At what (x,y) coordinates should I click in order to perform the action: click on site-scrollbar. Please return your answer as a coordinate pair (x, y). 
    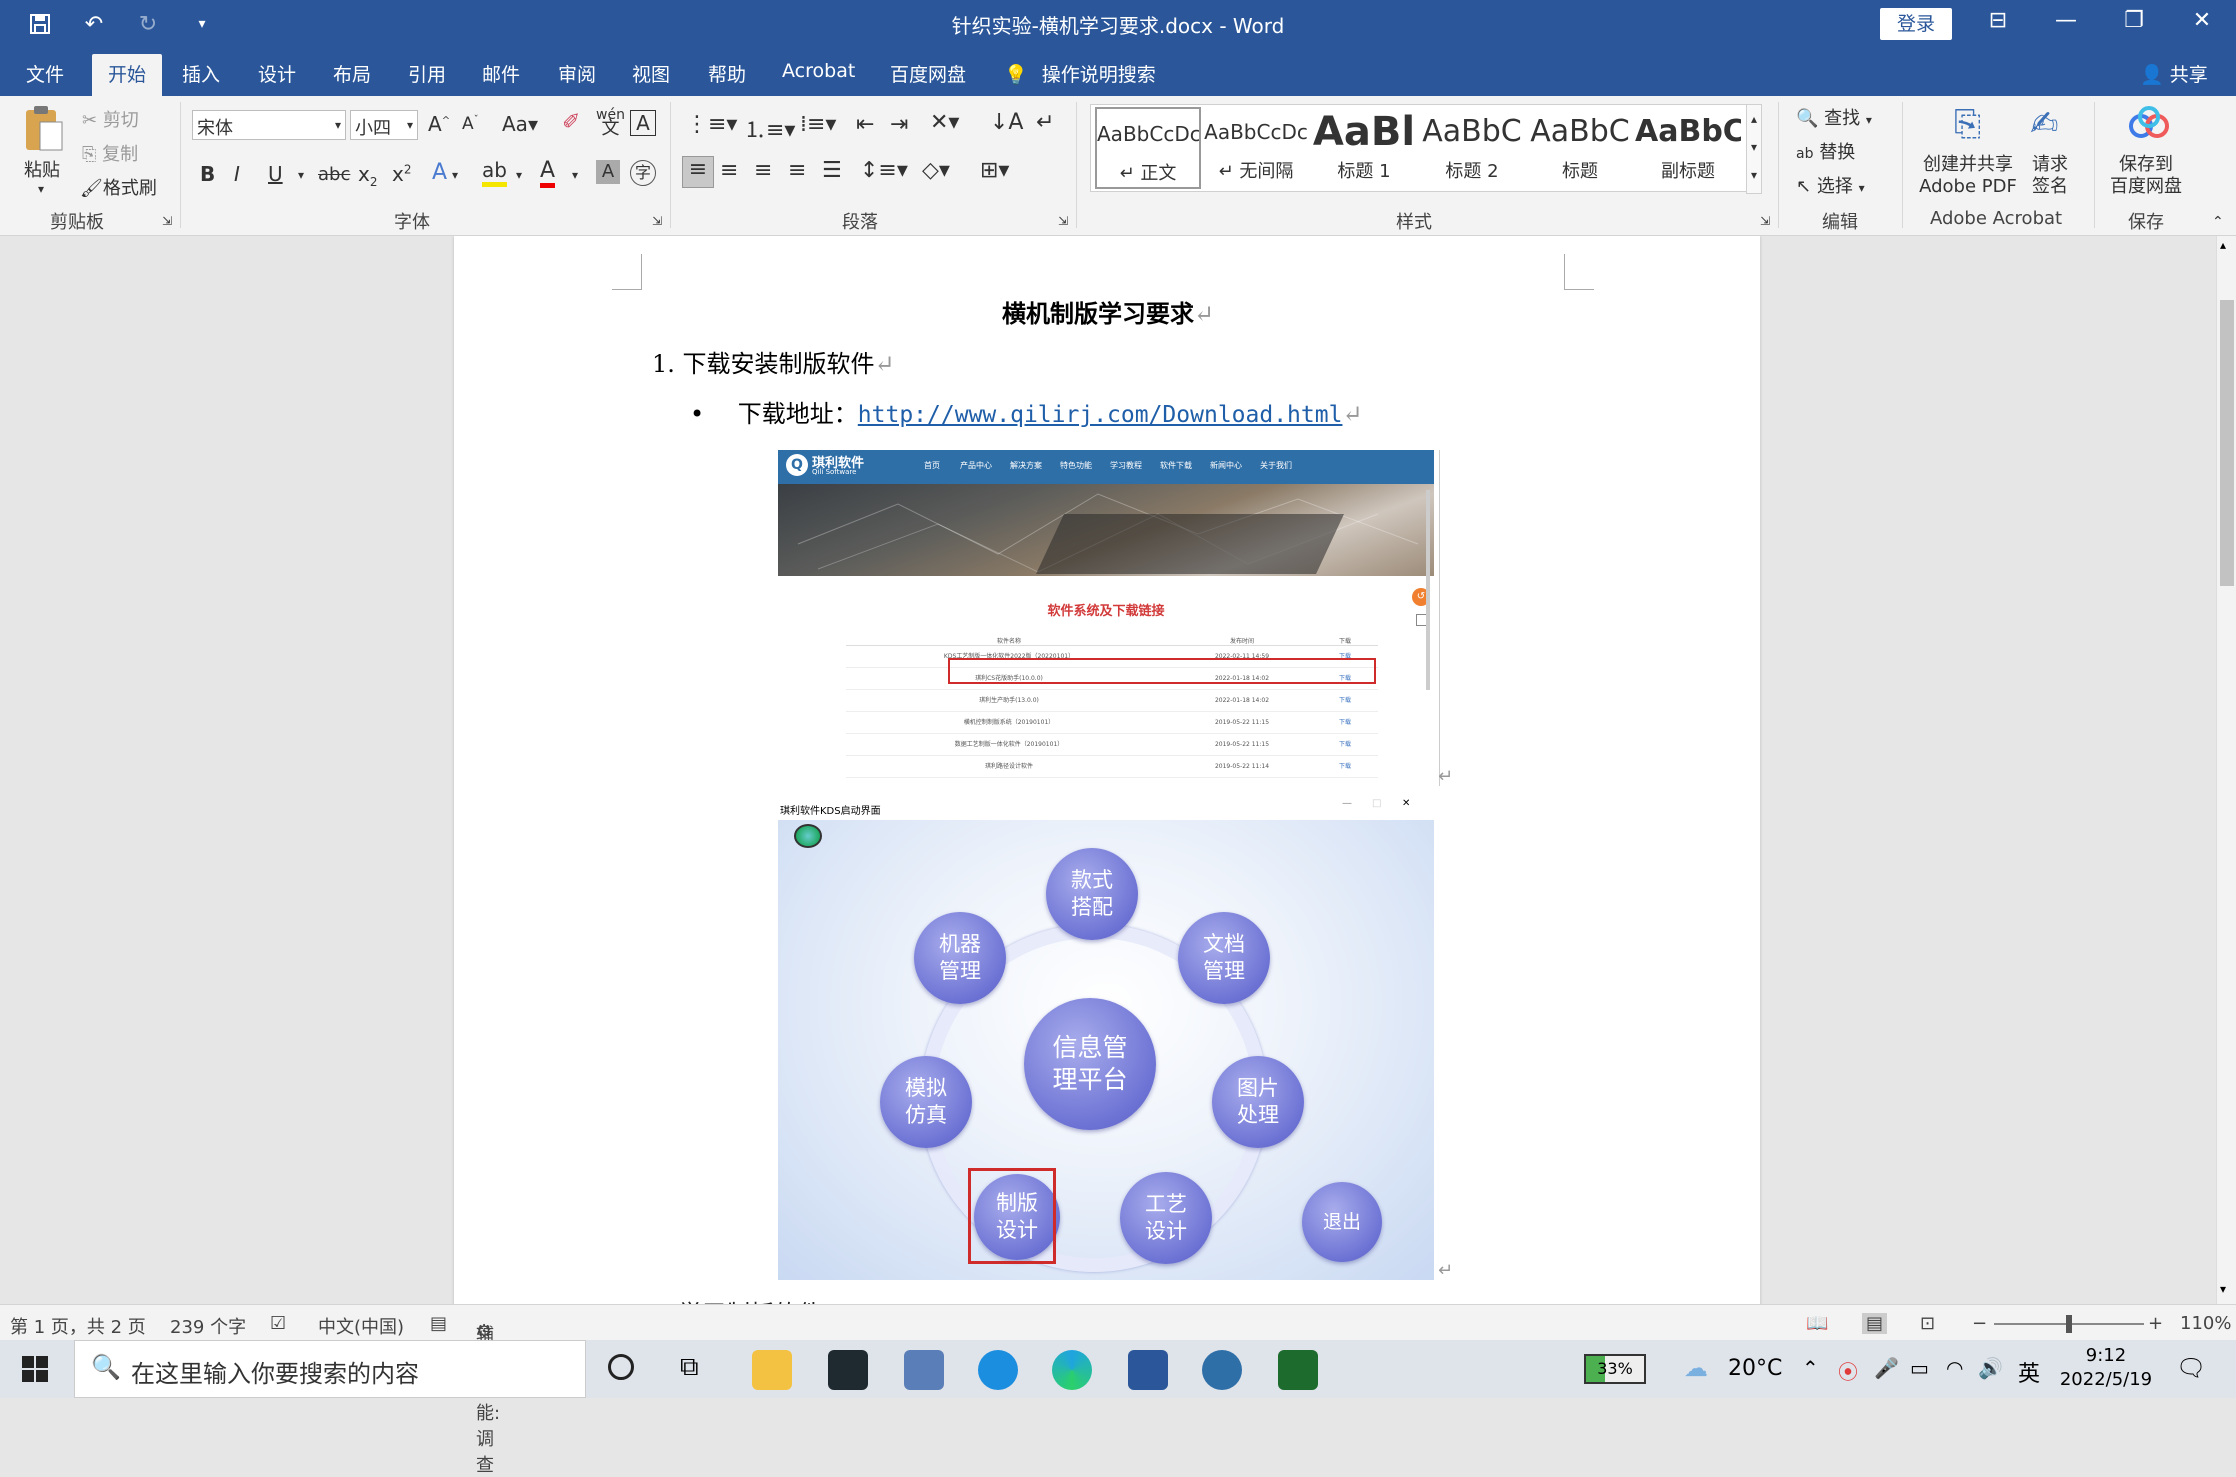
    Looking at the image, I should click on (1428, 590).